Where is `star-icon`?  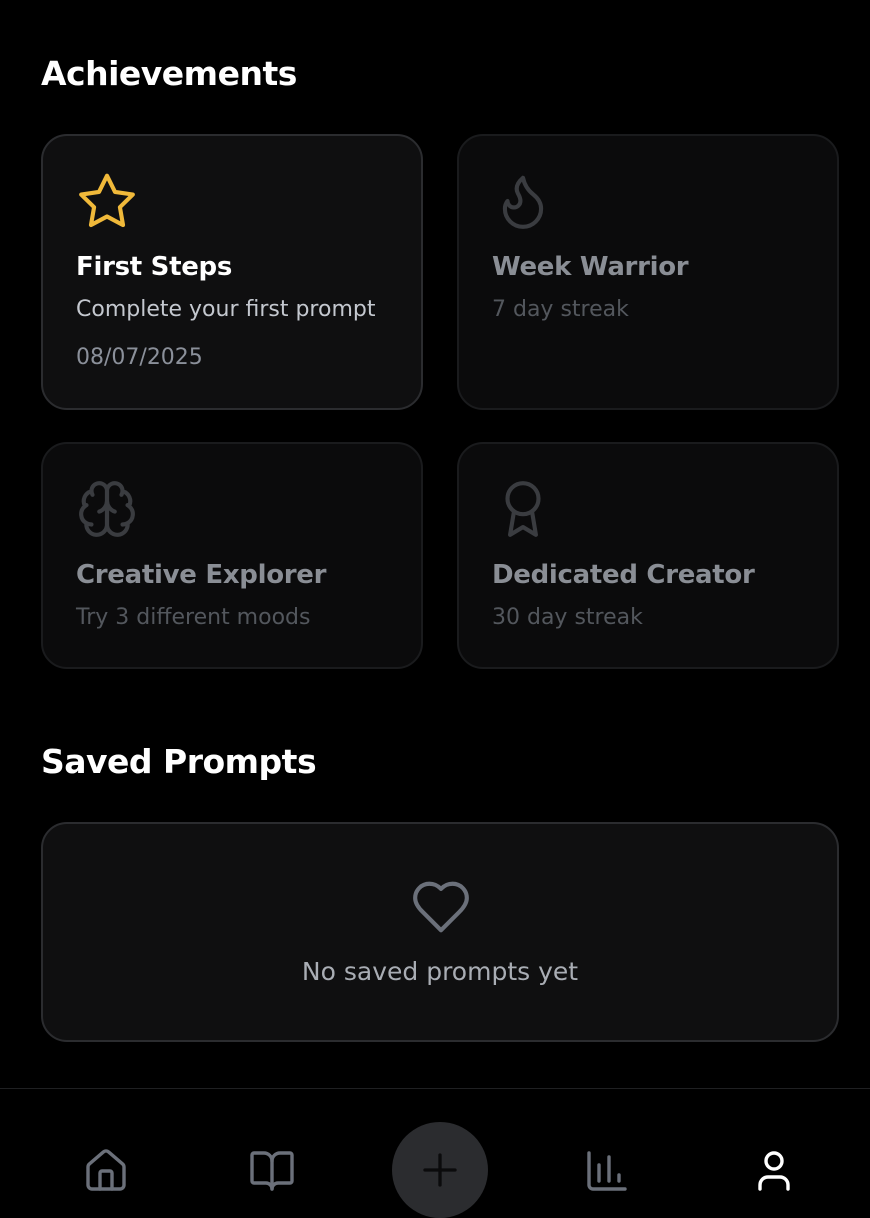
star-icon is located at coordinates (107, 201).